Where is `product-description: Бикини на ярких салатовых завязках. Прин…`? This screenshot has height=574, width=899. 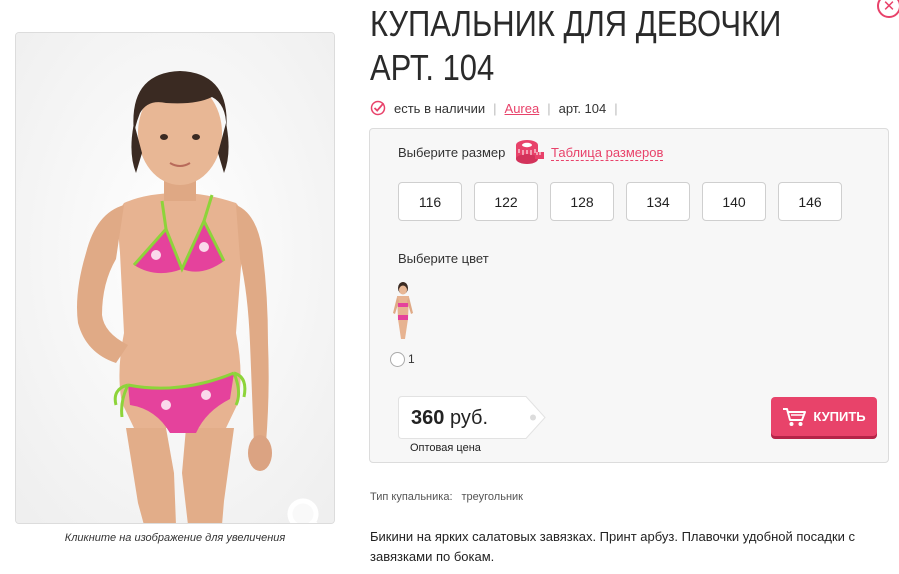
product-description: Бикини на ярких салатовых завязках. Прин… is located at coordinates (613, 546).